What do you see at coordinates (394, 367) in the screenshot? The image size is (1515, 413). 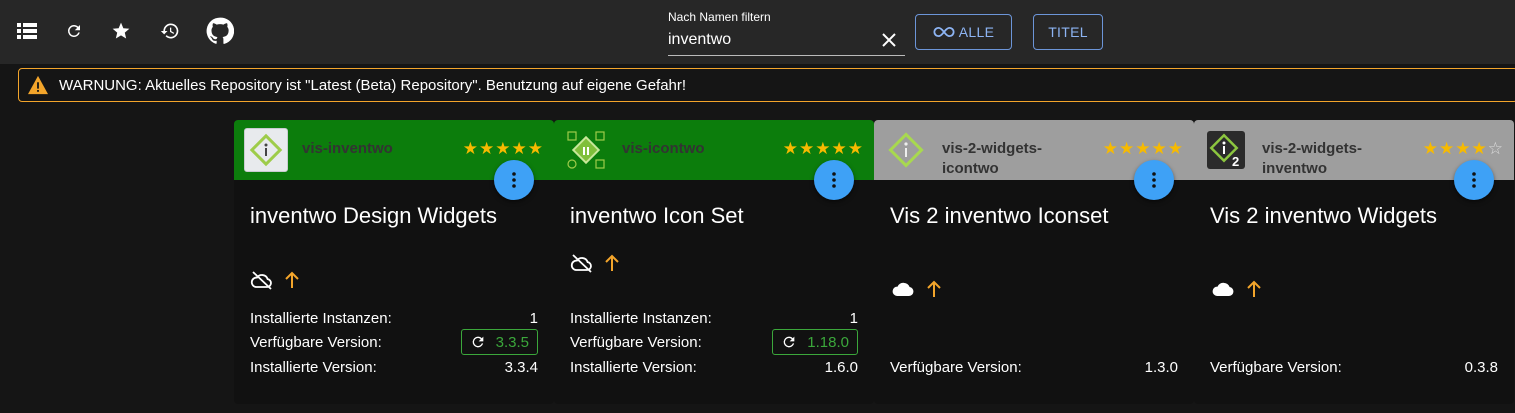 I see `installed-version-row: Installierte Version: 3.3.4` at bounding box center [394, 367].